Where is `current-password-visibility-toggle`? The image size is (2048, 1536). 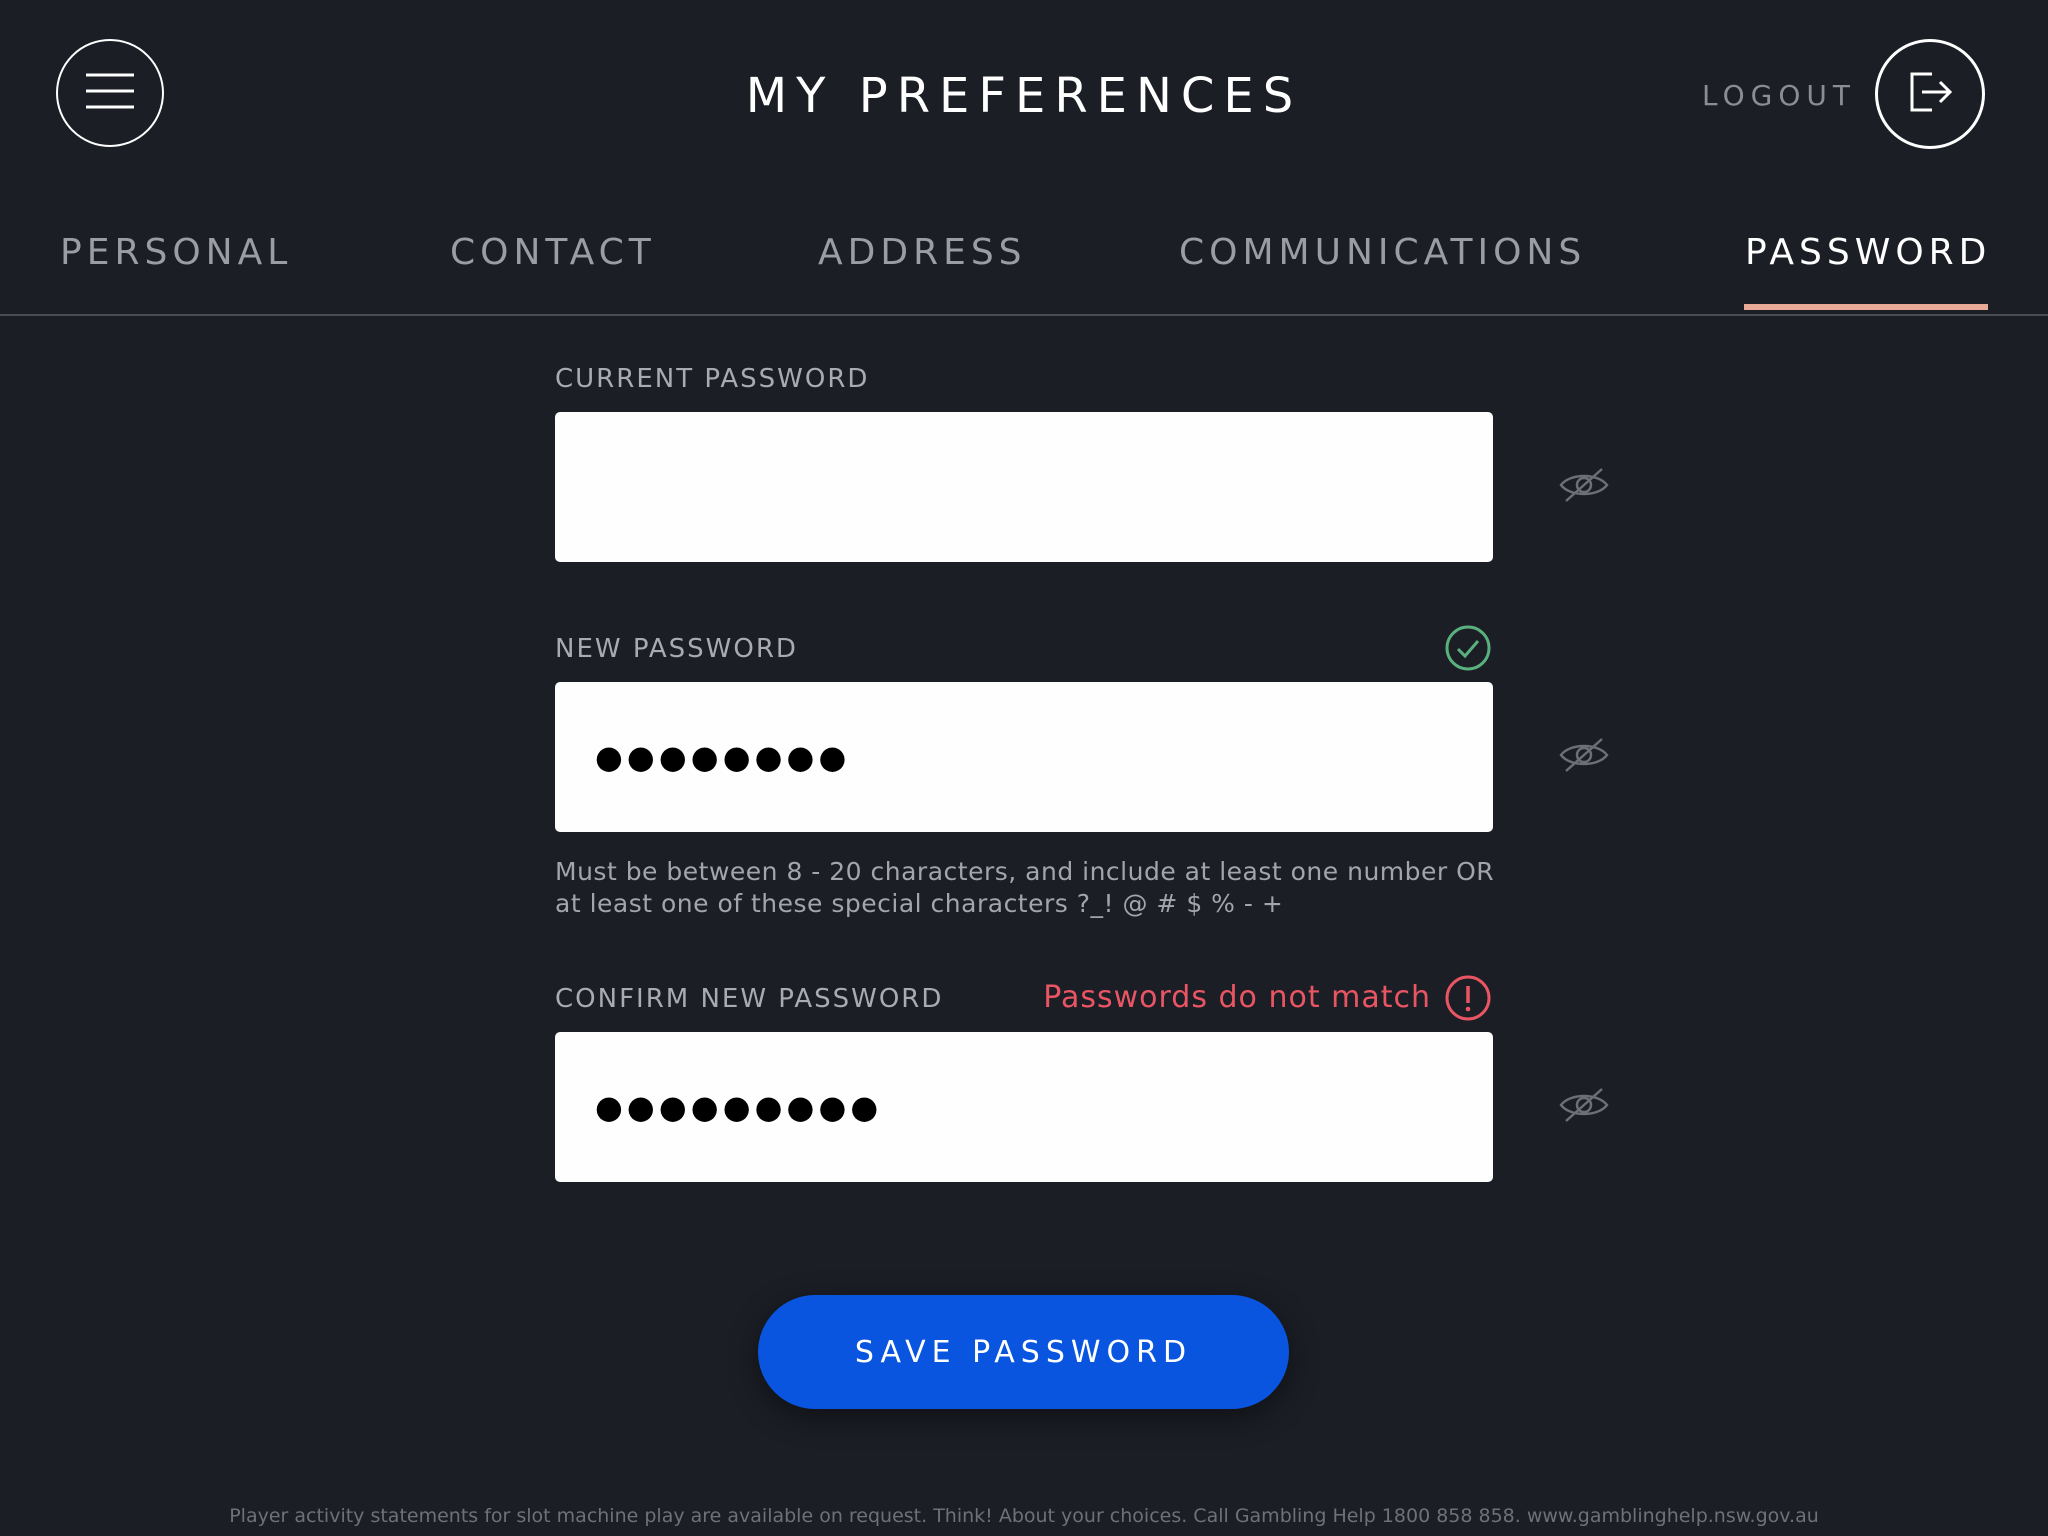
current-password-visibility-toggle is located at coordinates (1584, 487).